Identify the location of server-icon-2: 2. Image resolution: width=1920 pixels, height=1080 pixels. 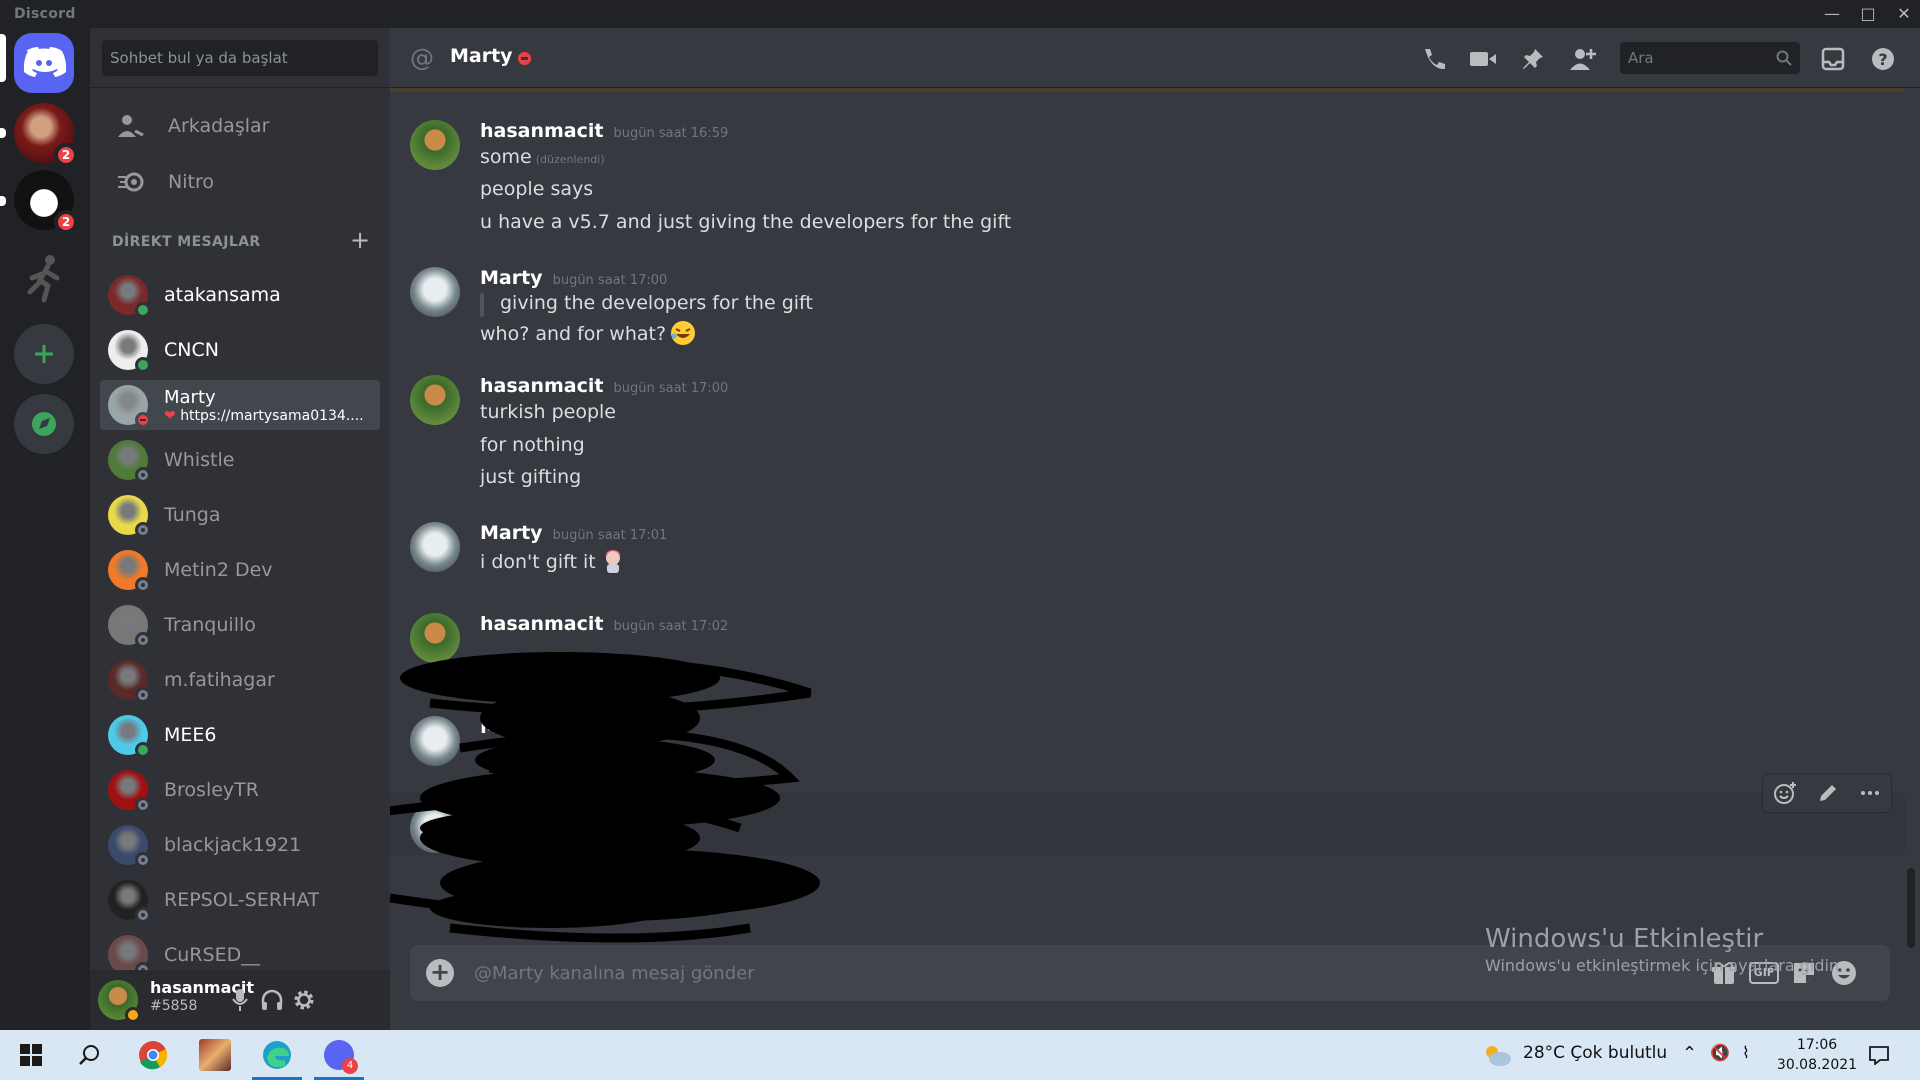
(46, 202).